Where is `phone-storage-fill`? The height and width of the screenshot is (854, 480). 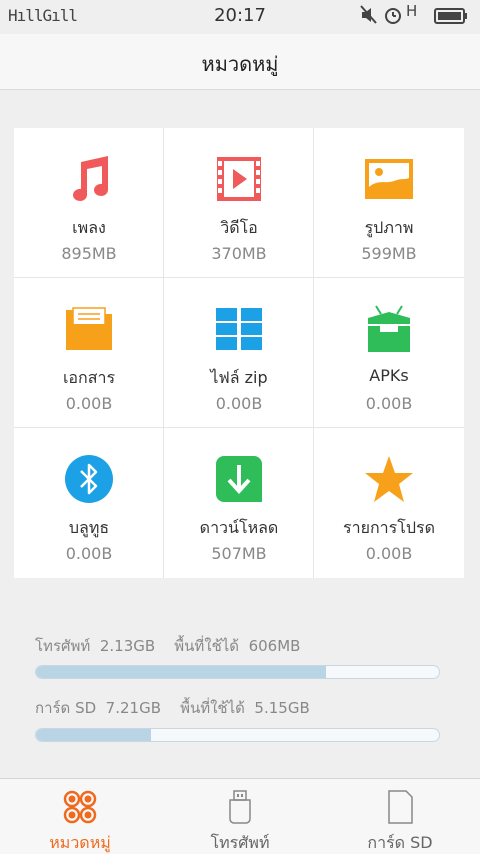 phone-storage-fill is located at coordinates (181, 672).